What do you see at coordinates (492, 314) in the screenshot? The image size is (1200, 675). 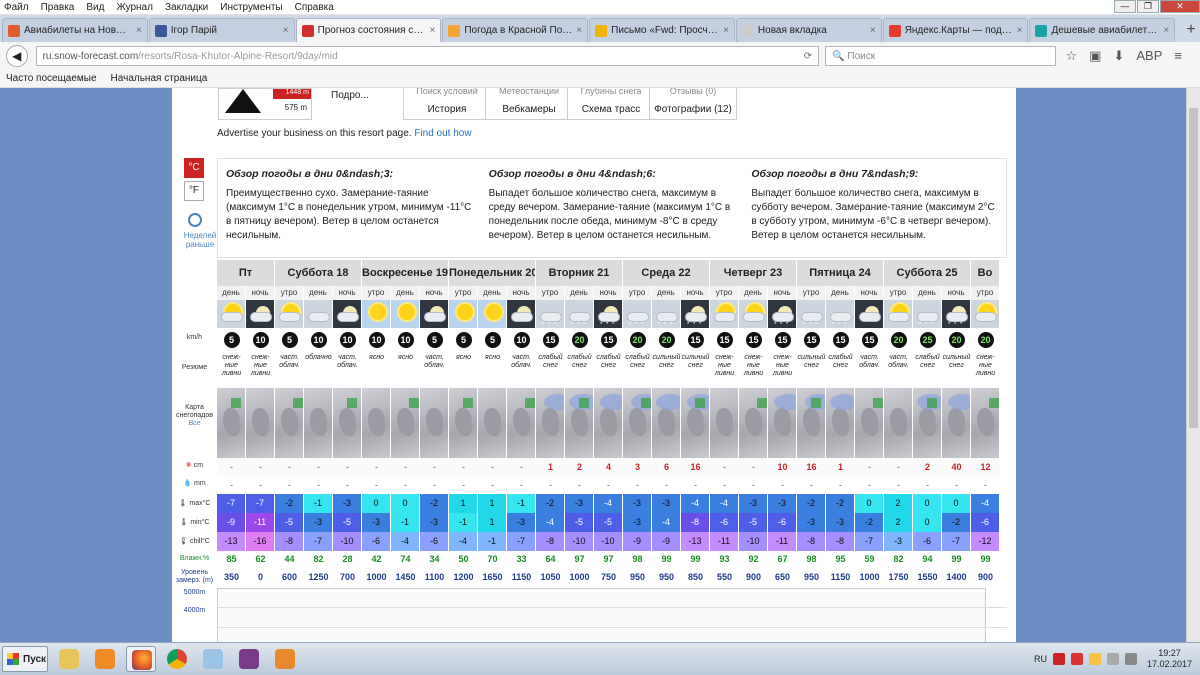 I see `weather-icon` at bounding box center [492, 314].